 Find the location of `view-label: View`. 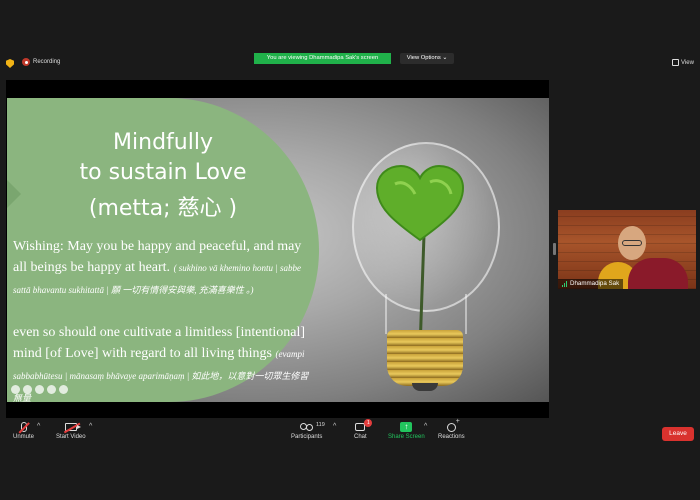

view-label: View is located at coordinates (687, 62).